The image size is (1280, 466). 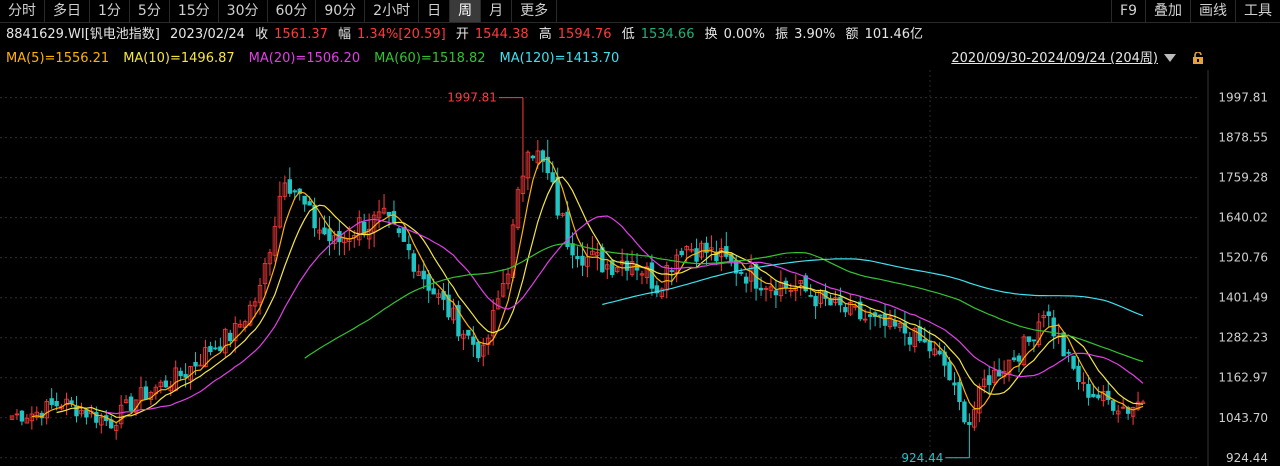 What do you see at coordinates (1243, 378) in the screenshot?
I see `y-tick-label-7: 1162.97` at bounding box center [1243, 378].